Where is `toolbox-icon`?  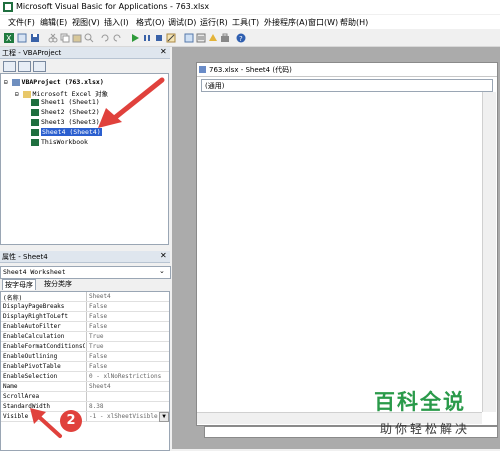 toolbox-icon is located at coordinates (225, 38).